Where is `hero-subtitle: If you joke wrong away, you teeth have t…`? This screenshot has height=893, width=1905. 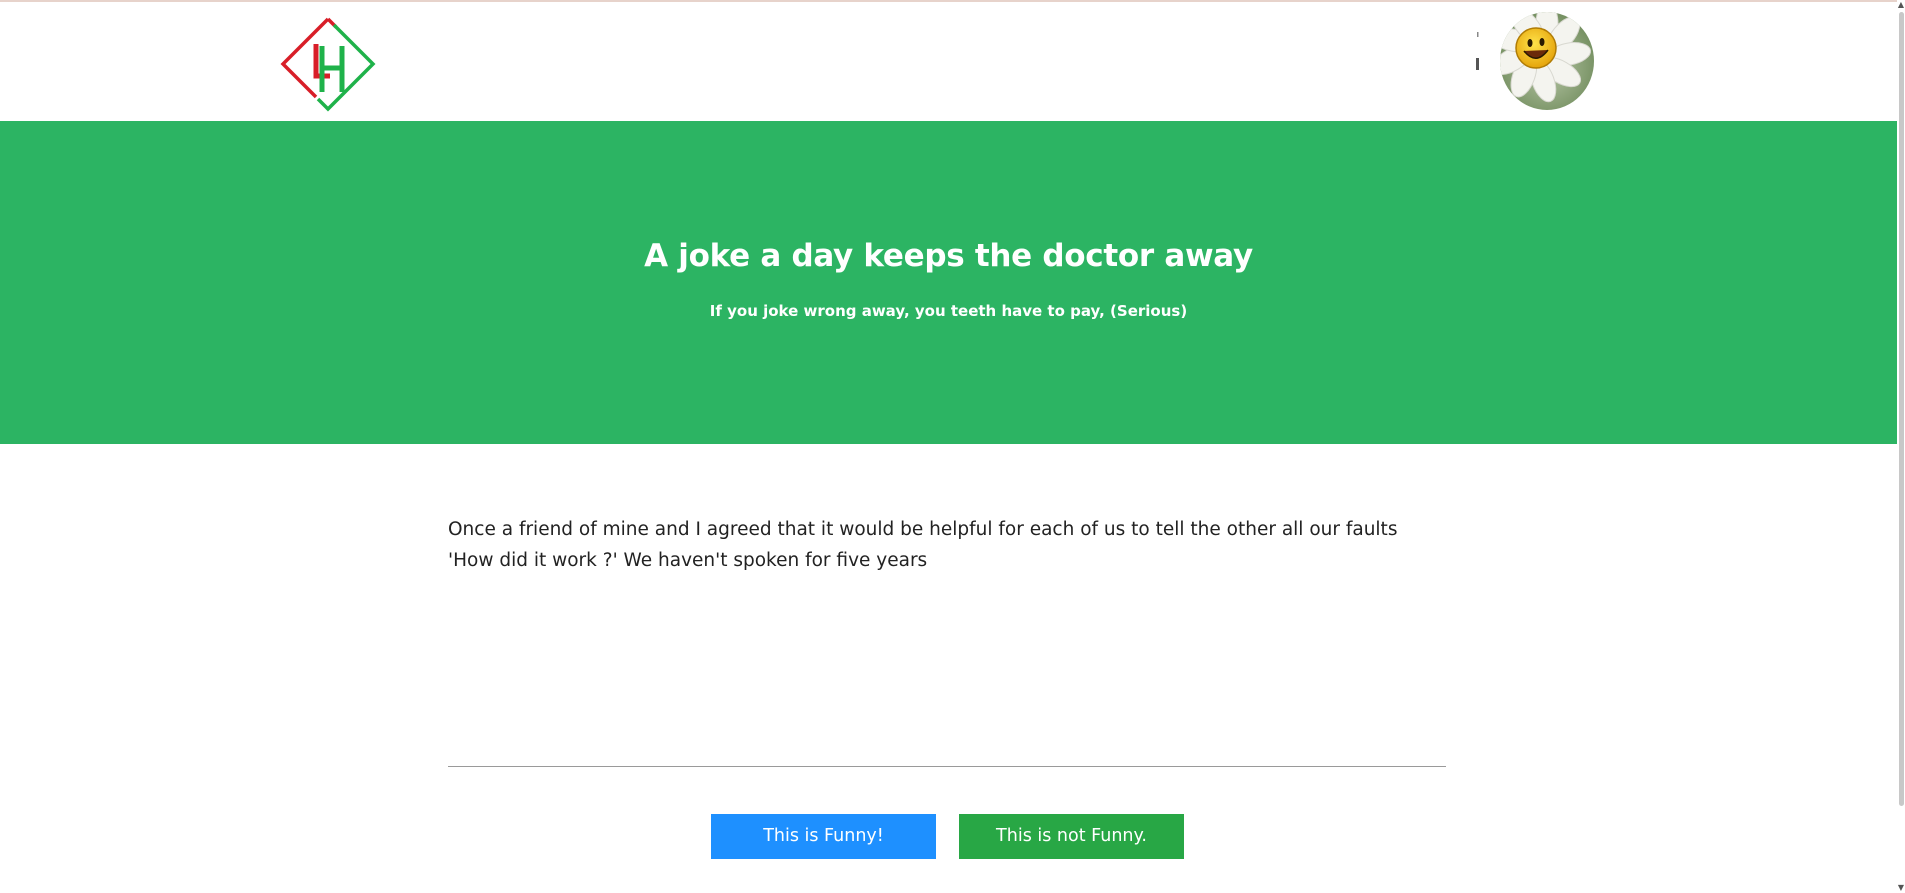 hero-subtitle: If you joke wrong away, you teeth have t… is located at coordinates (948, 311).